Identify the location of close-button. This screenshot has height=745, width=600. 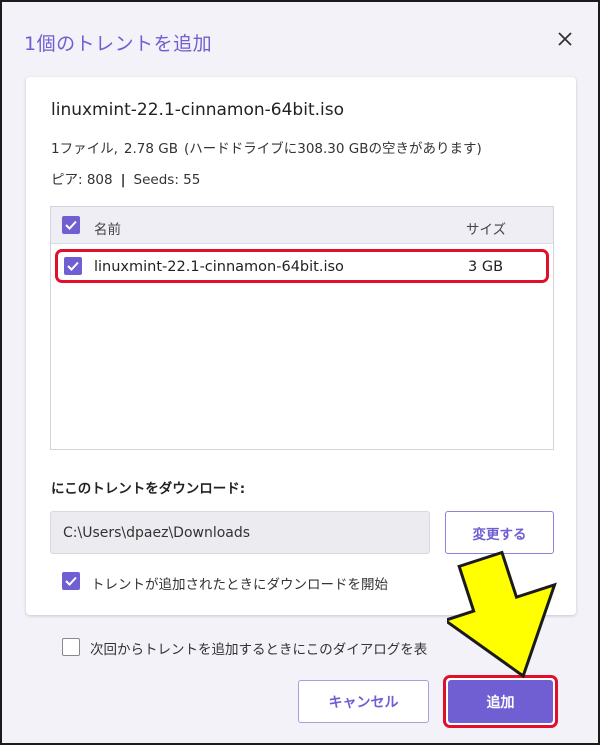
(565, 39).